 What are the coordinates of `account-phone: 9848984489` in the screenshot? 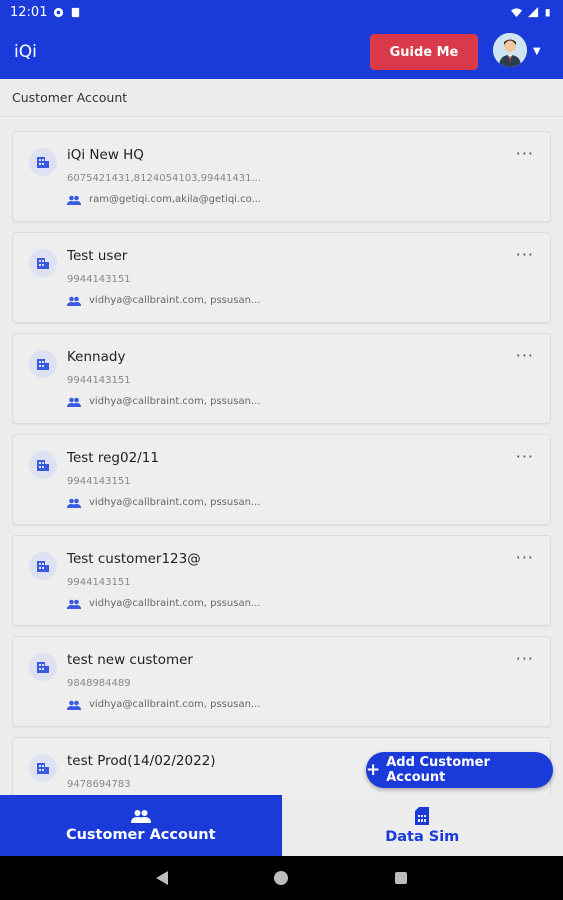 It's located at (99, 683).